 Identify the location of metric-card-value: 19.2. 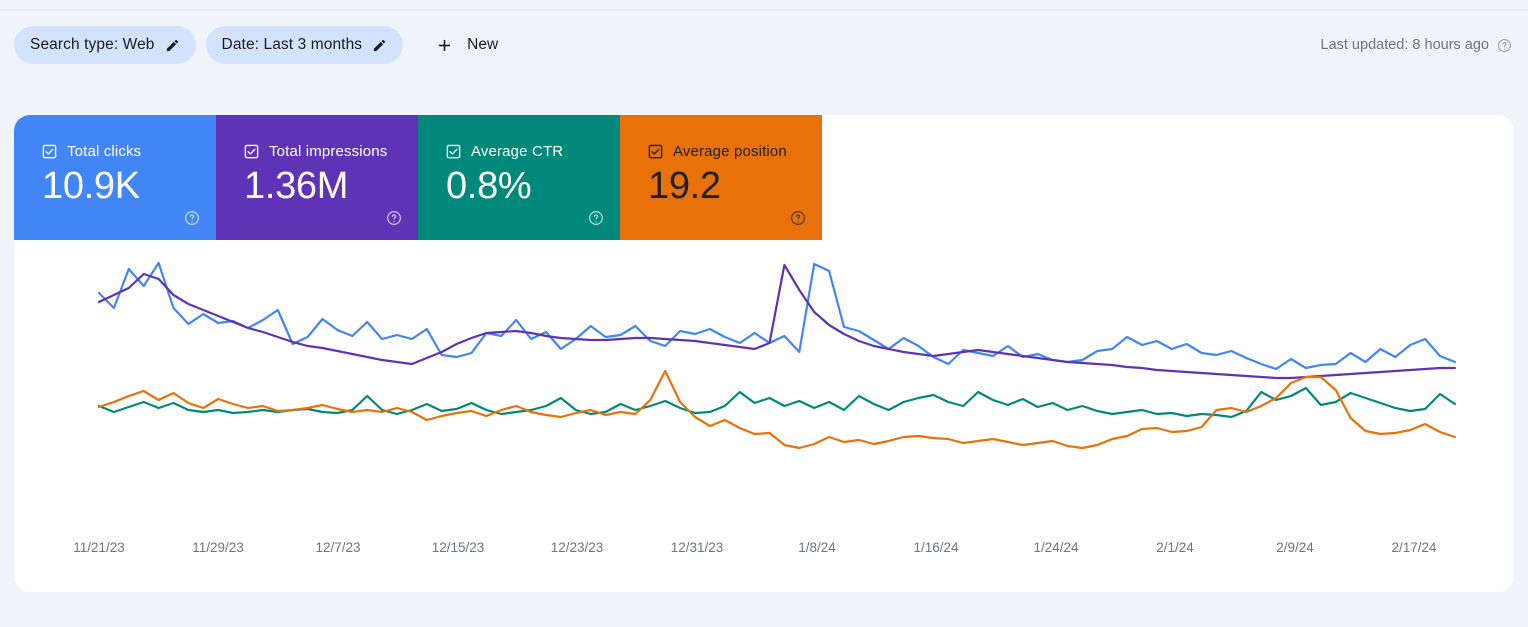
(684, 186).